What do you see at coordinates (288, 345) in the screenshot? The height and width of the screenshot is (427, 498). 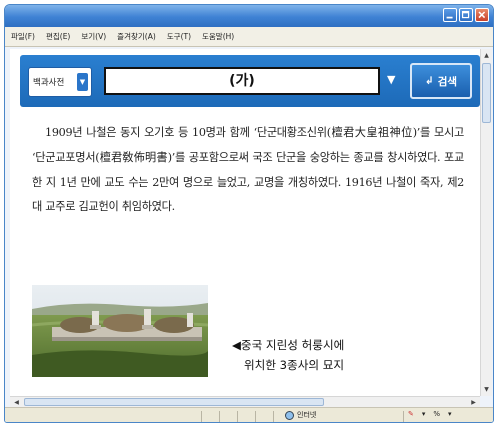 I see `caption-line-1: ◀중국 지린성 허룽시에` at bounding box center [288, 345].